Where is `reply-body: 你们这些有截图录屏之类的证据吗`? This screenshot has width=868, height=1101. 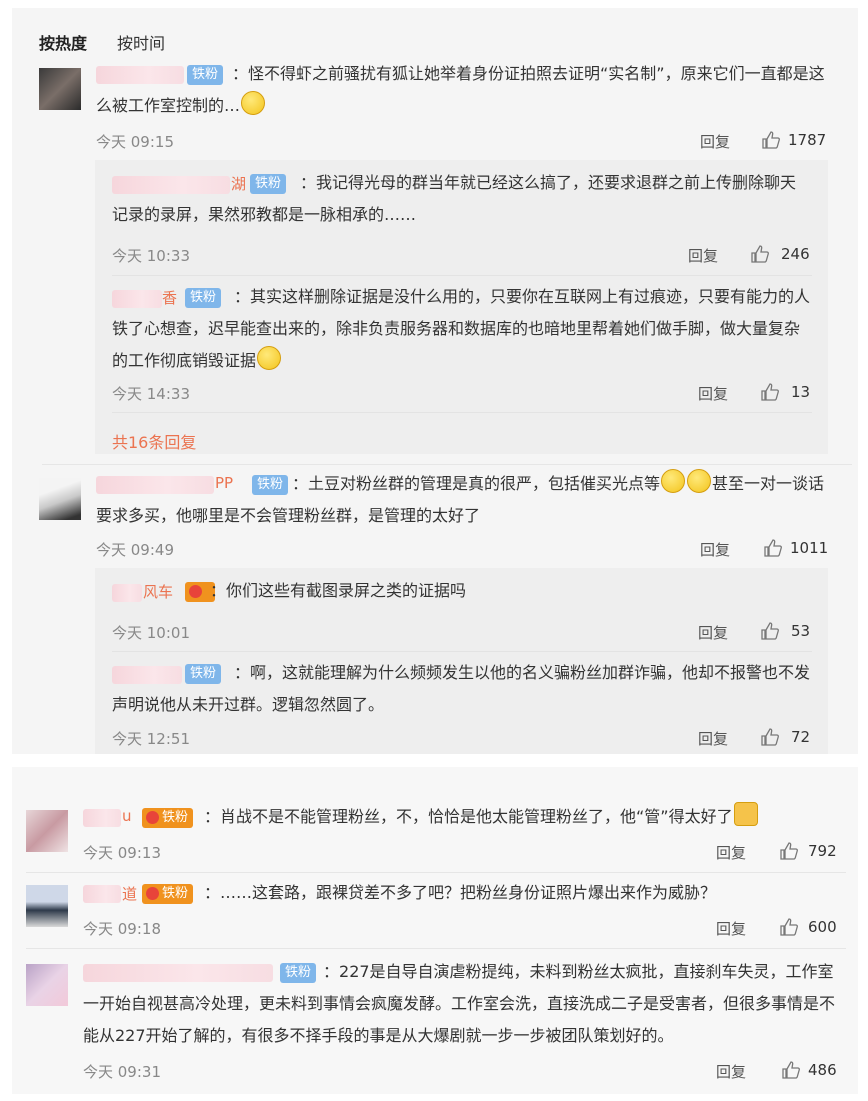 reply-body: 你们这些有截图录屏之类的证据吗 is located at coordinates (346, 590).